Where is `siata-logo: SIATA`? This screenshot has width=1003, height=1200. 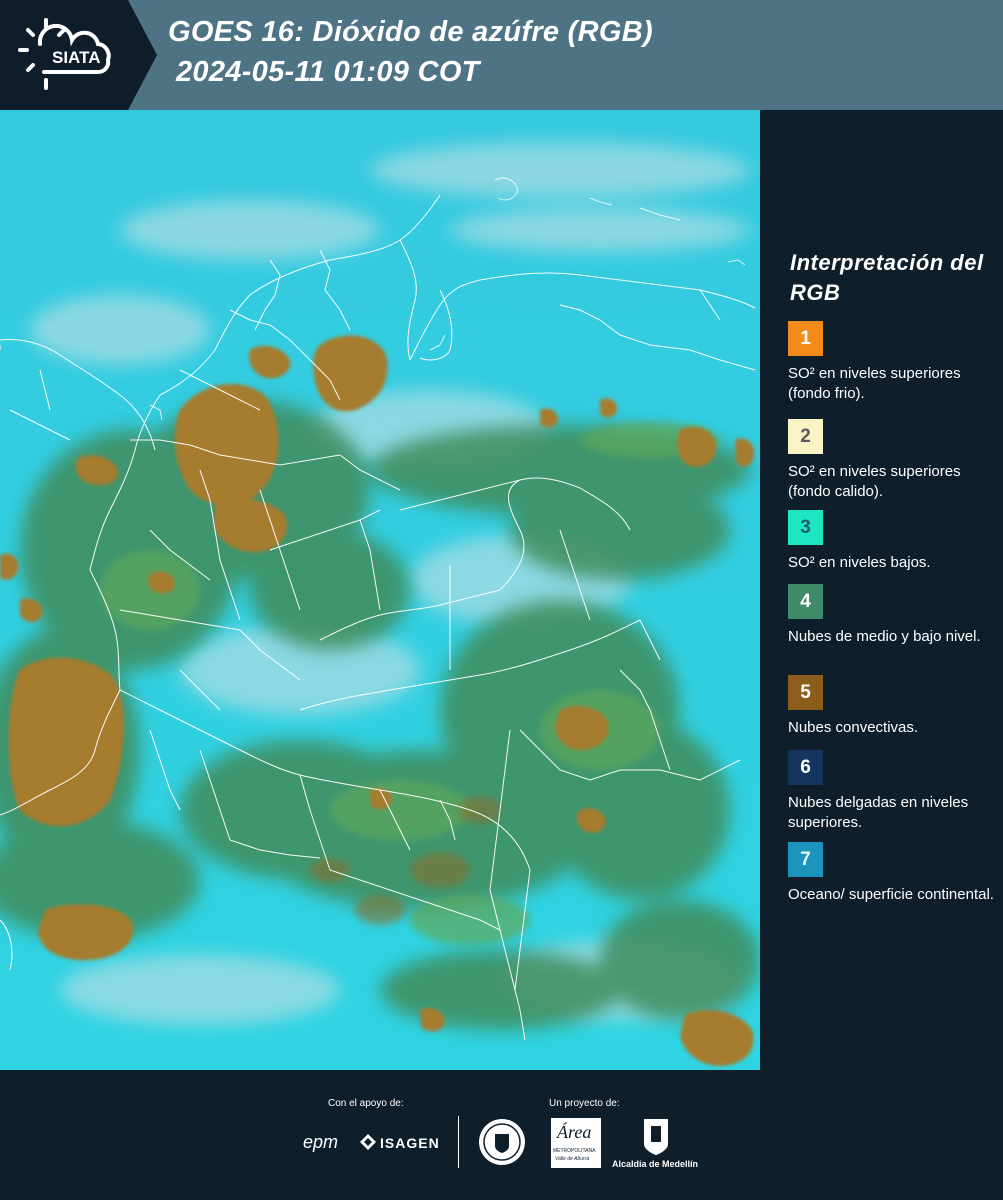 siata-logo: SIATA is located at coordinates (79, 55).